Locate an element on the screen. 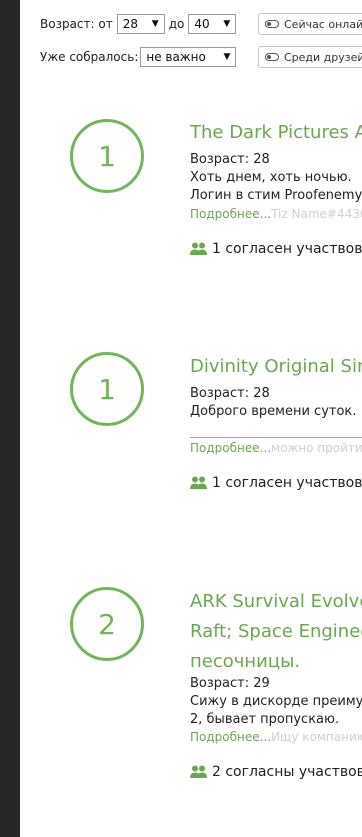 The image size is (362, 837). age-to-select: 40 ▼ is located at coordinates (212, 24).